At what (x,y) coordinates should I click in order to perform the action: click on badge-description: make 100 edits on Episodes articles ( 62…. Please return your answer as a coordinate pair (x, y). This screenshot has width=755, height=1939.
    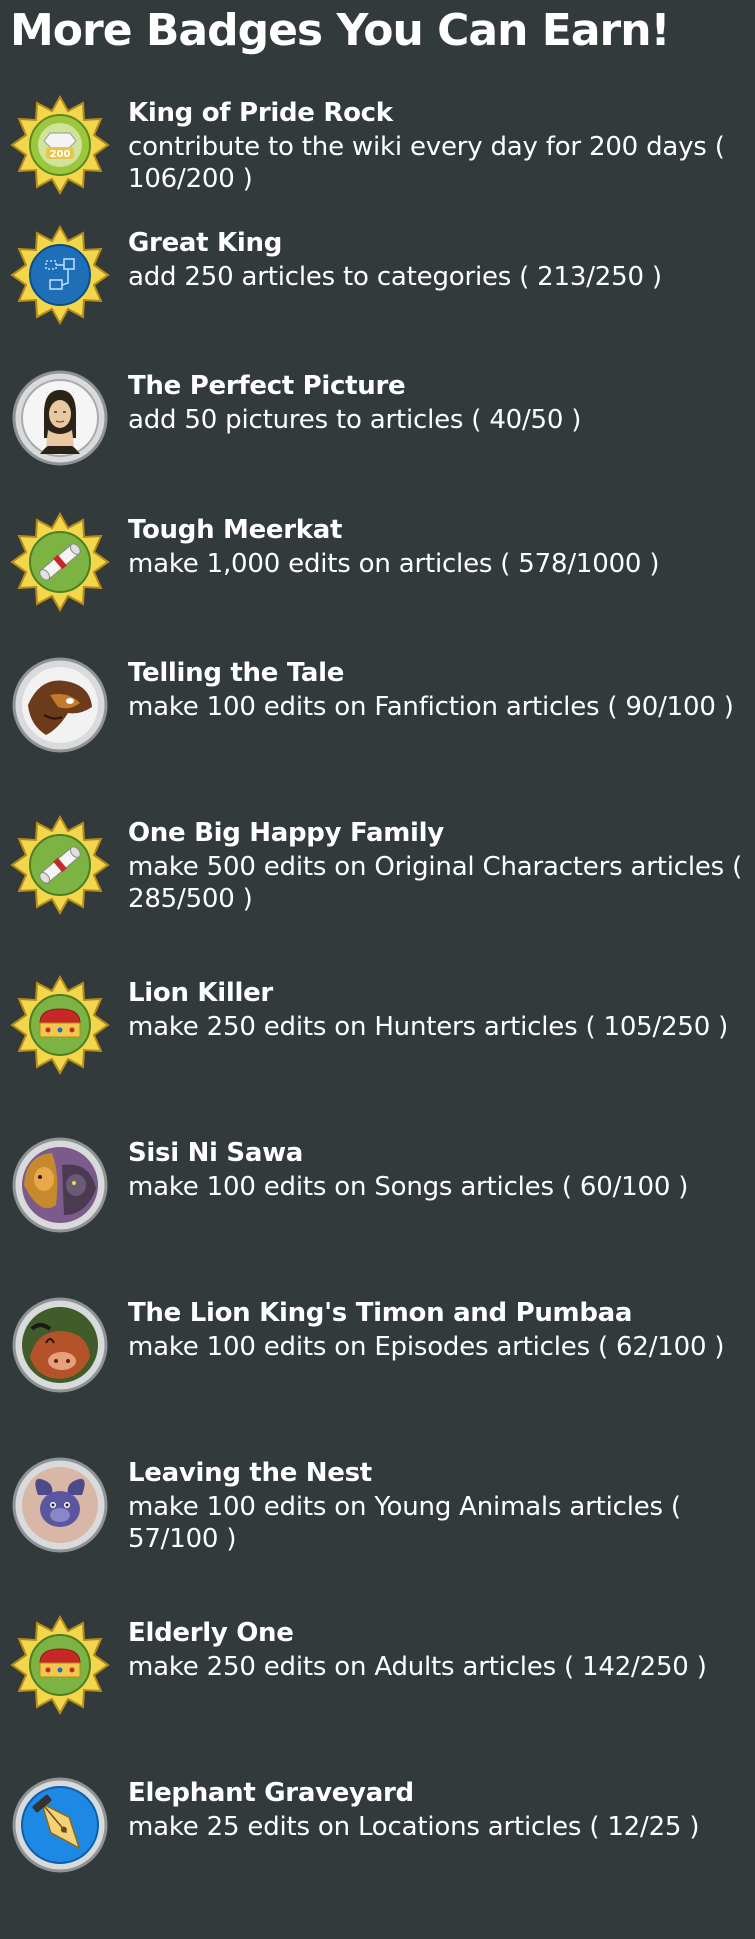
    Looking at the image, I should click on (426, 1347).